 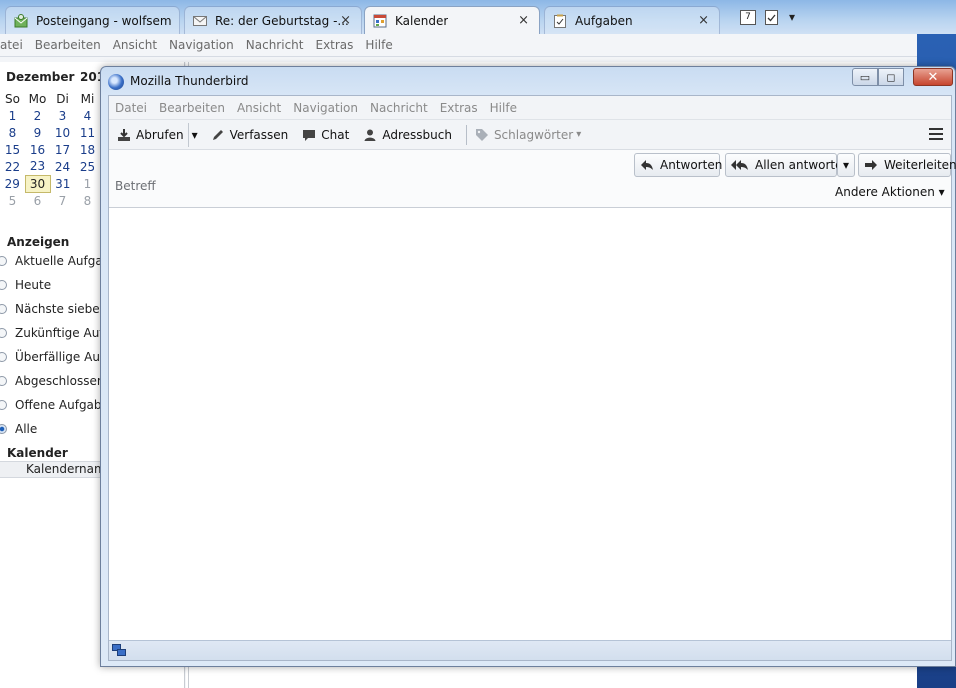 I want to click on window-titlebar: Mozilla Thunderbird ▭ ◻ ✕, so click(x=528, y=81).